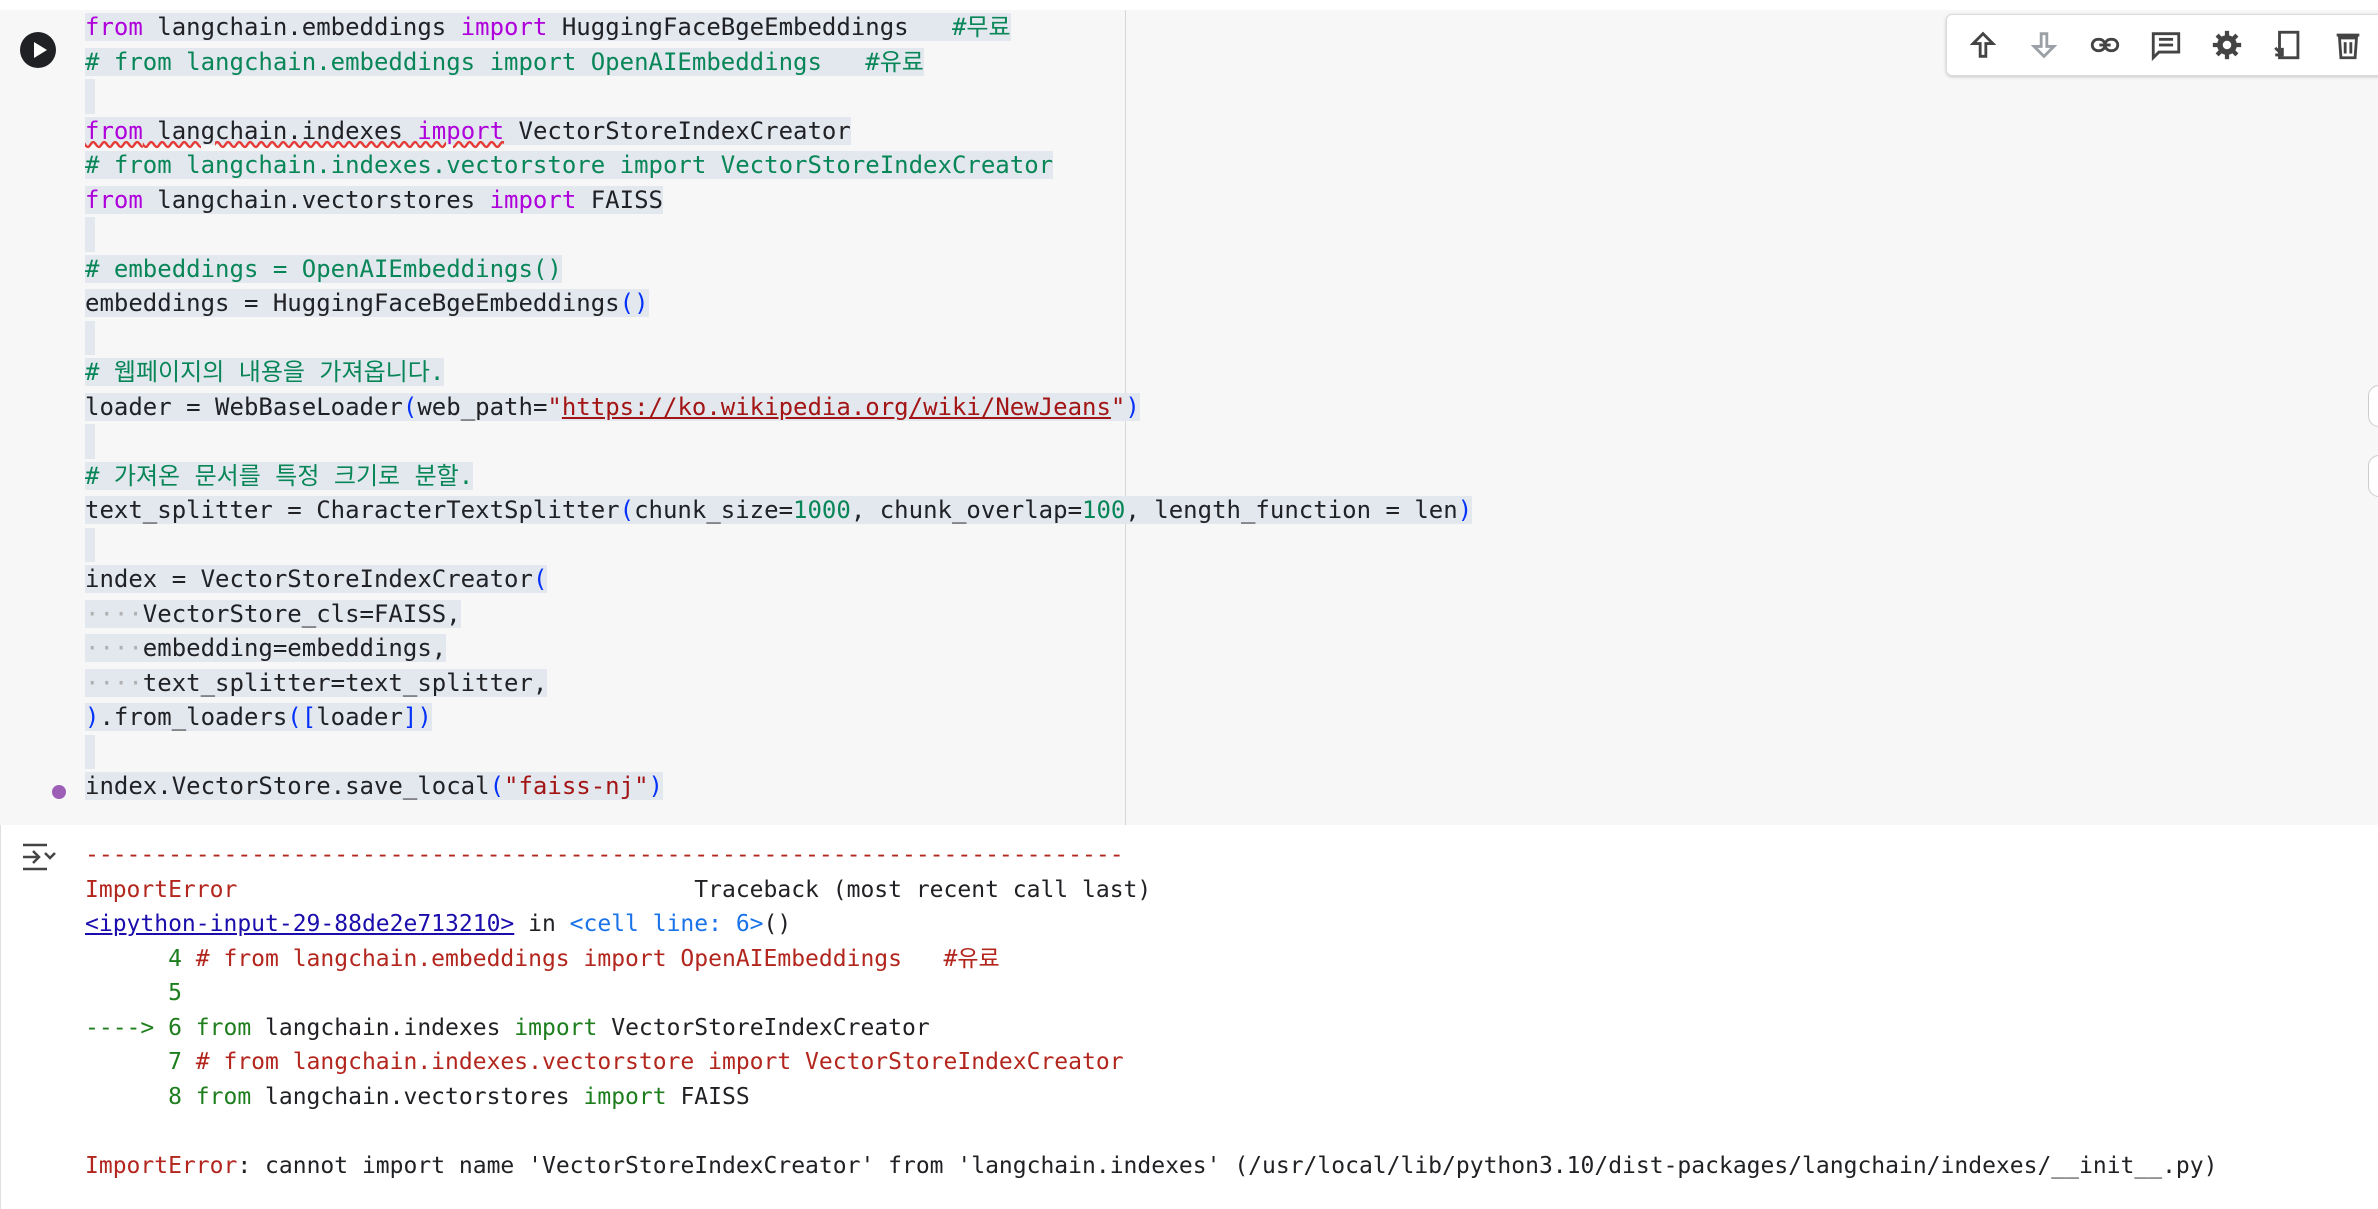 This screenshot has width=2378, height=1209. I want to click on code-line: ····text_splitter=text_splitter,, so click(778, 683).